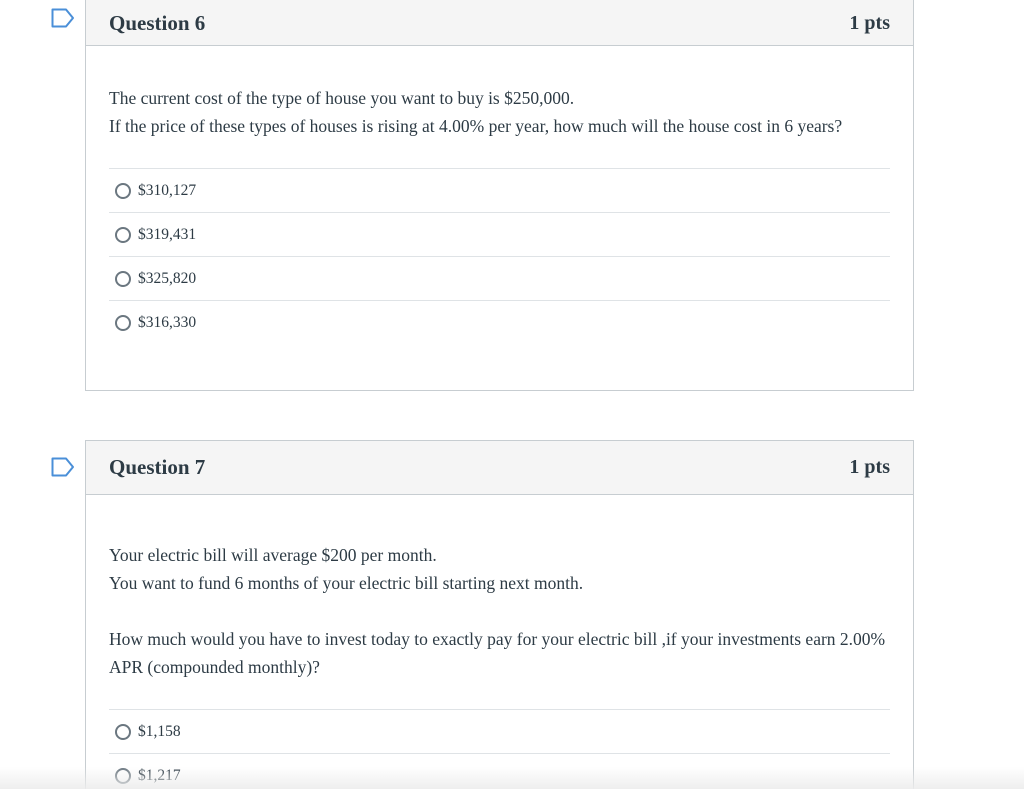 This screenshot has height=789, width=1024. What do you see at coordinates (499, 190) in the screenshot?
I see `answer-option: $310,127` at bounding box center [499, 190].